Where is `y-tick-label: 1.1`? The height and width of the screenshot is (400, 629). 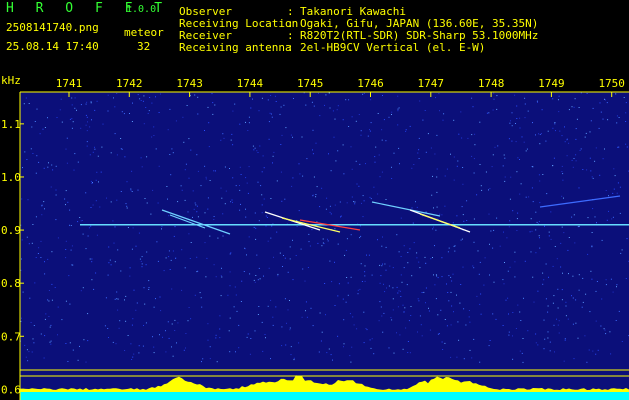
y-tick-label: 1.1 is located at coordinates (11, 124).